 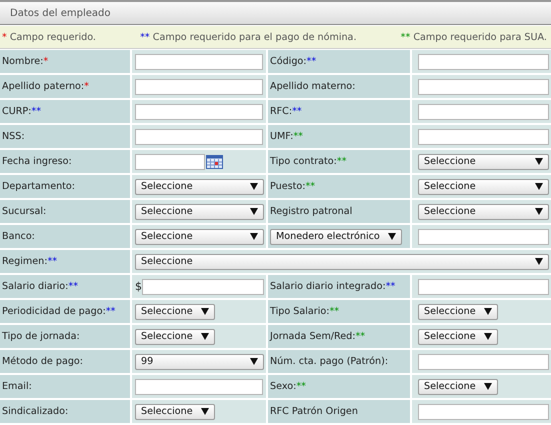 What do you see at coordinates (283, 386) in the screenshot?
I see `field-label: Sexo:` at bounding box center [283, 386].